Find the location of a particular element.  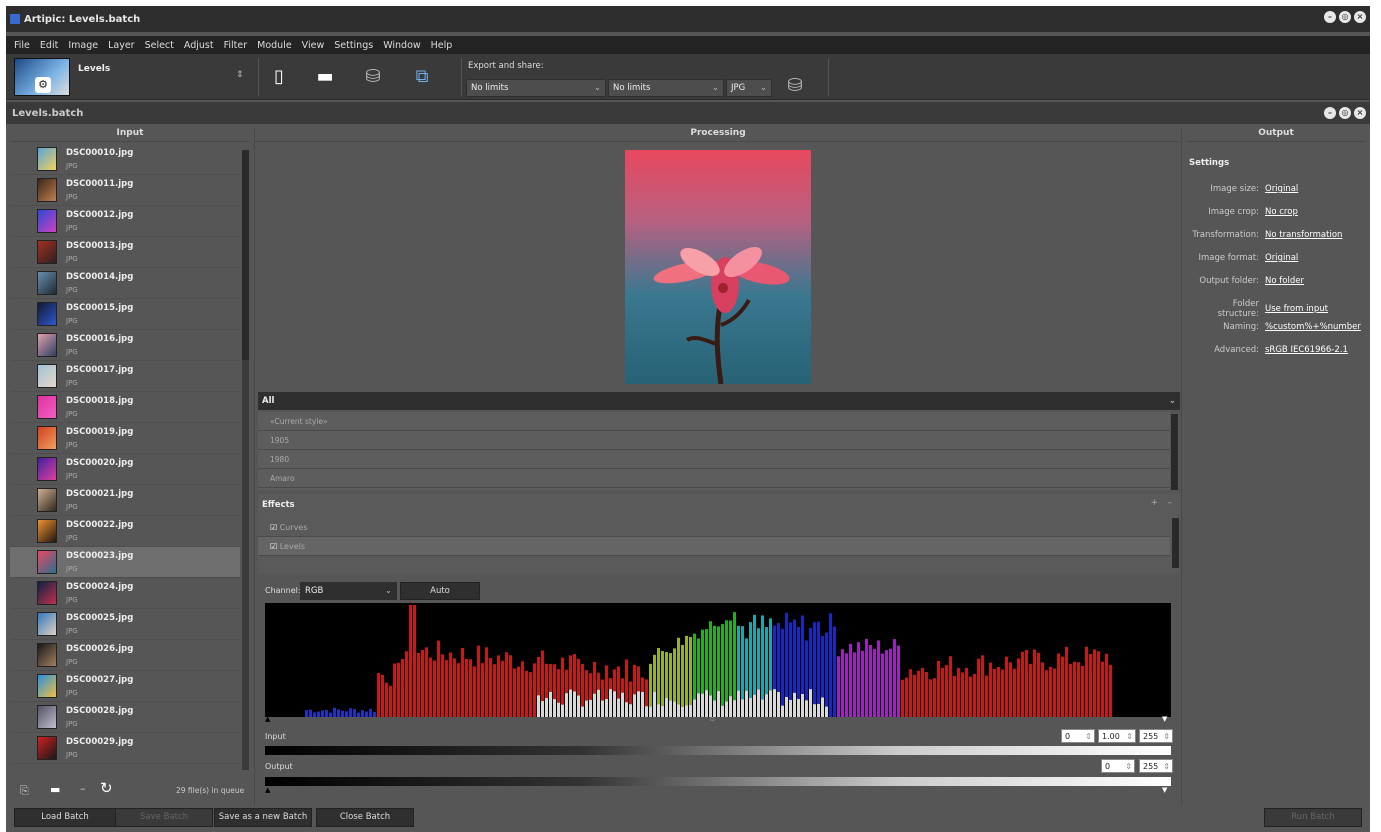

new-document-icon: ▯ is located at coordinates (279, 77).